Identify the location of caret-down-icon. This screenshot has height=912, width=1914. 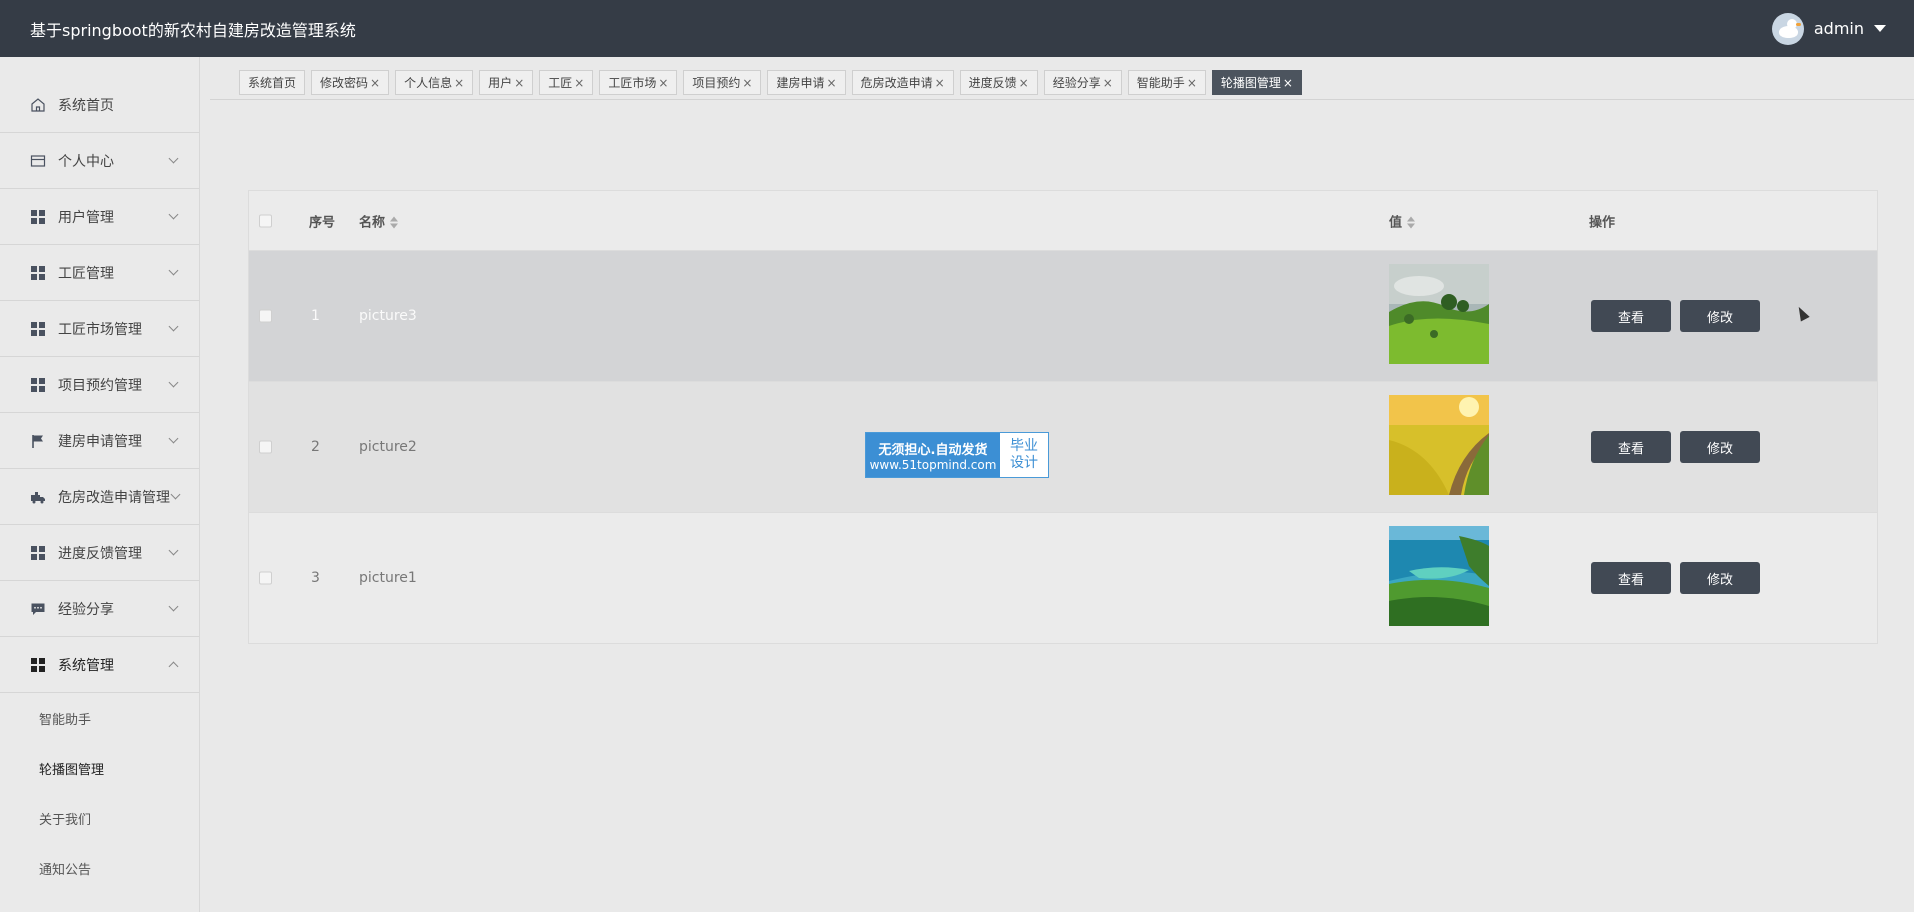
(1880, 28).